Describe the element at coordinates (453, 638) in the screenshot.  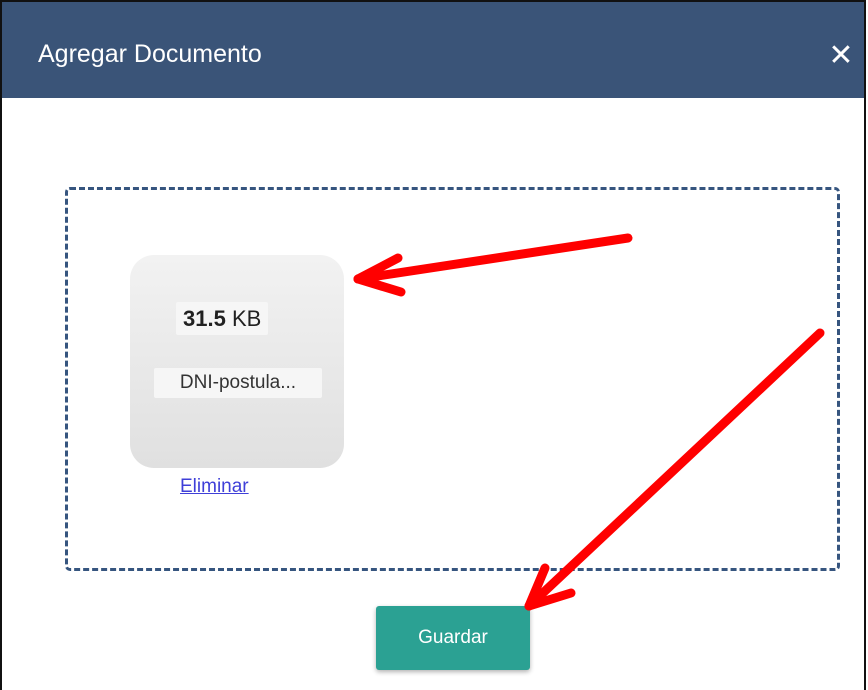
I see `save-button: Guardar` at that location.